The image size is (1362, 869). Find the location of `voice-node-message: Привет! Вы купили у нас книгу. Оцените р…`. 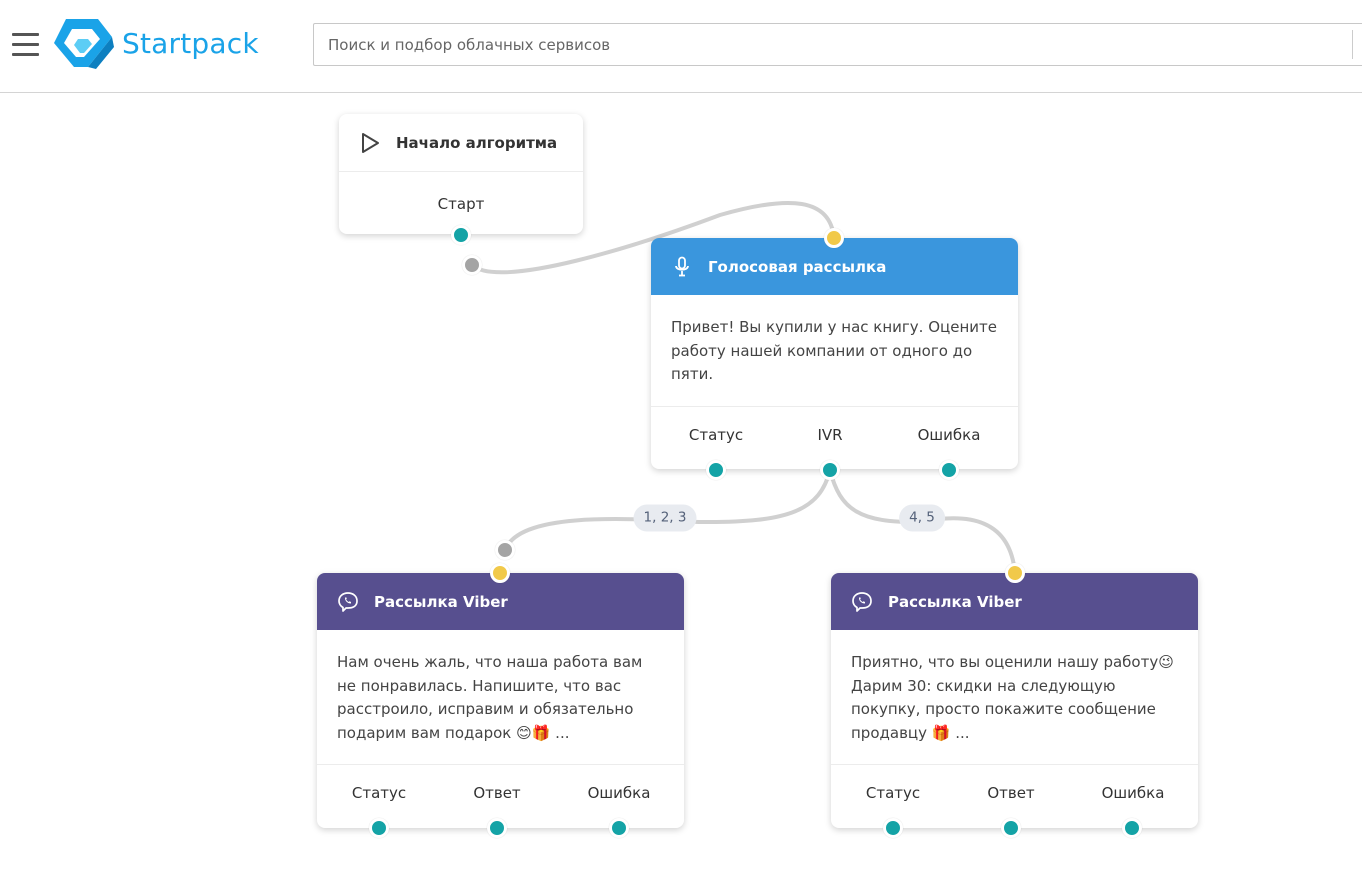

voice-node-message: Привет! Вы купили у нас книгу. Оцените р… is located at coordinates (834, 351).